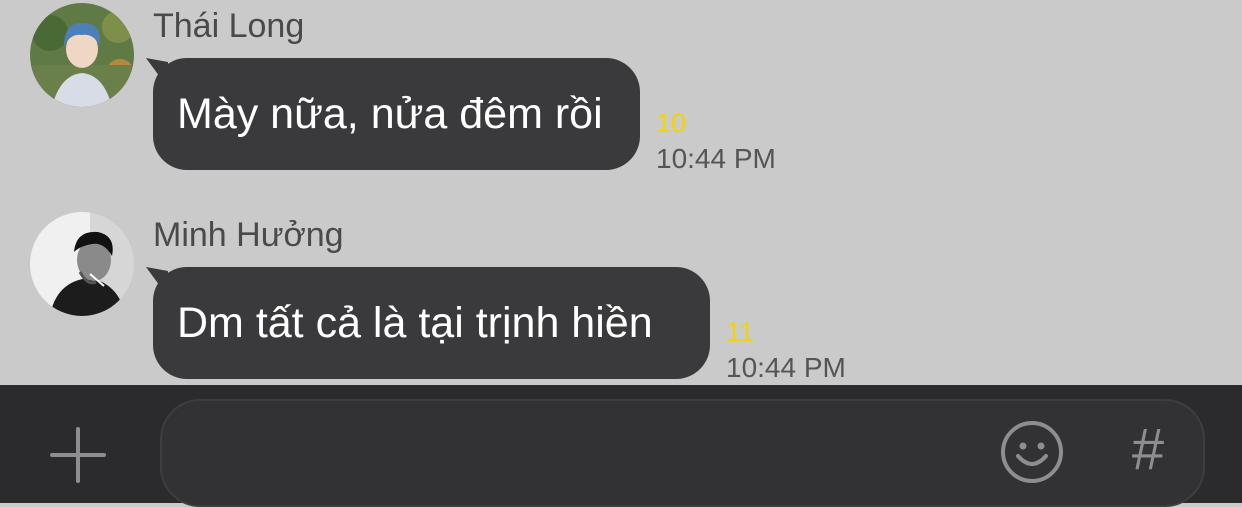  I want to click on unread-count: 10, so click(671, 123).